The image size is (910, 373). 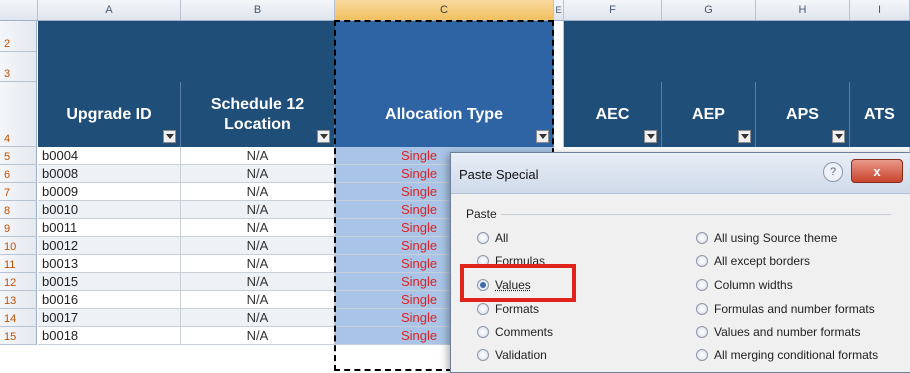 What do you see at coordinates (18, 114) in the screenshot?
I see `row-header-4: 4` at bounding box center [18, 114].